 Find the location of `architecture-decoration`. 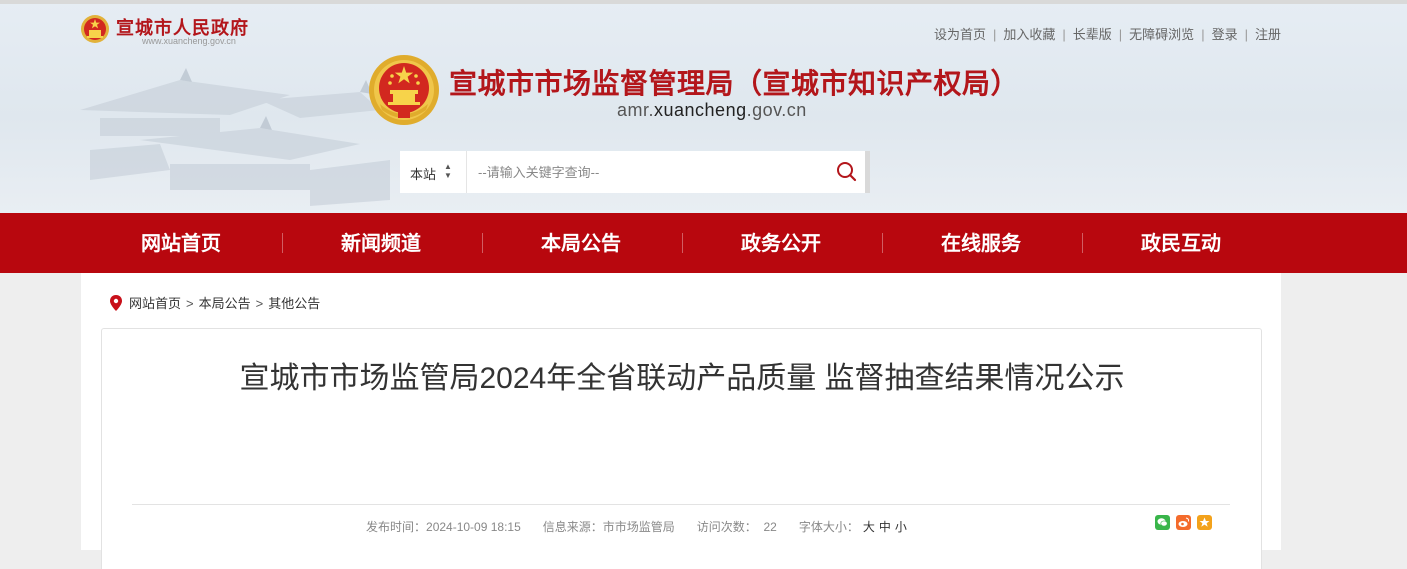

architecture-decoration is located at coordinates (235, 137).